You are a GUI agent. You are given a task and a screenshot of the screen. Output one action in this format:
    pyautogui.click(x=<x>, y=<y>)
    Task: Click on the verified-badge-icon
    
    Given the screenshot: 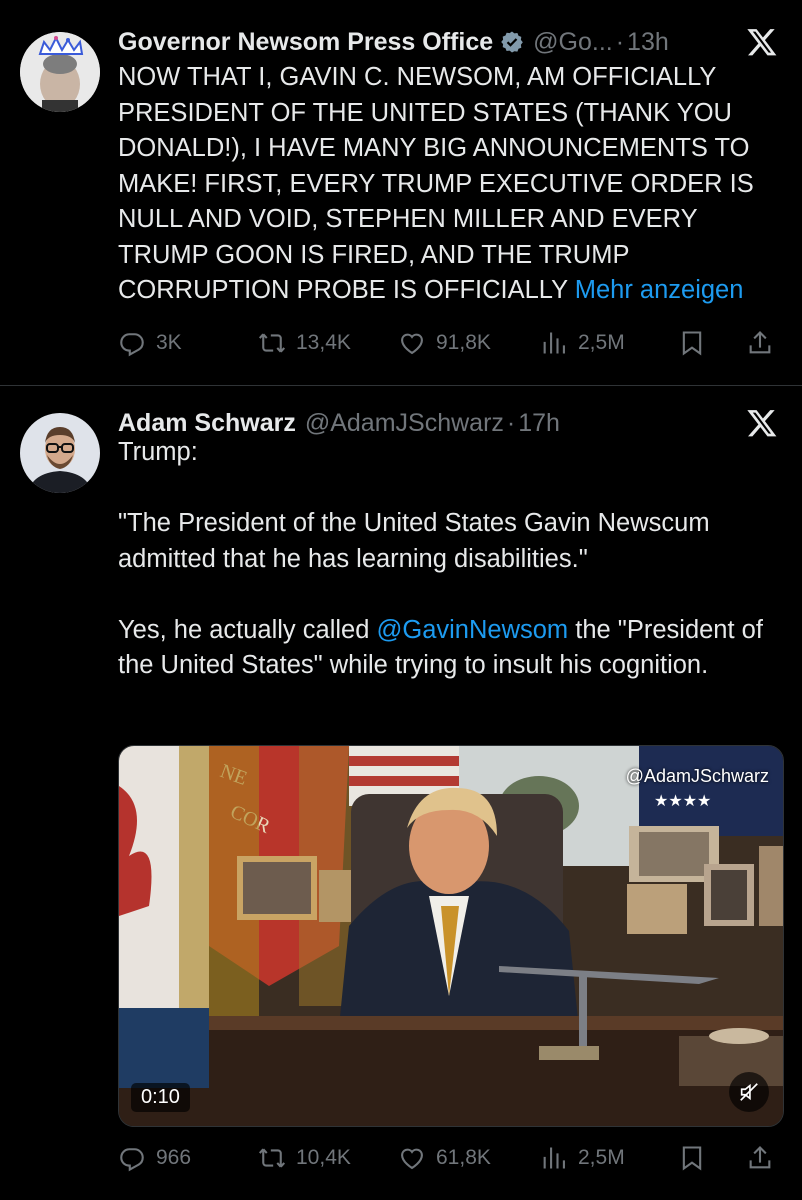 What is the action you would take?
    pyautogui.click(x=512, y=42)
    